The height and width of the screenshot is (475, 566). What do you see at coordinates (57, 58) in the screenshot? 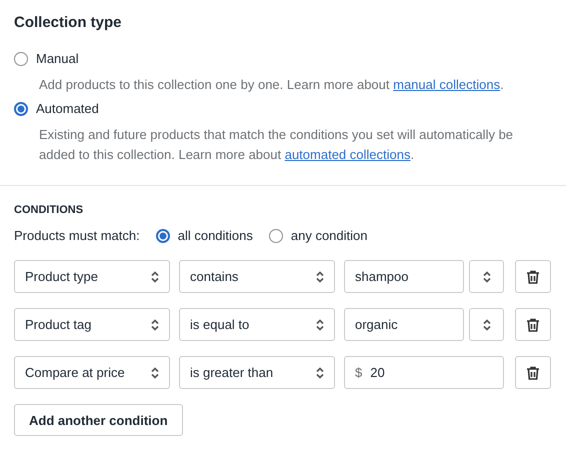
I see `option-label: Manual` at bounding box center [57, 58].